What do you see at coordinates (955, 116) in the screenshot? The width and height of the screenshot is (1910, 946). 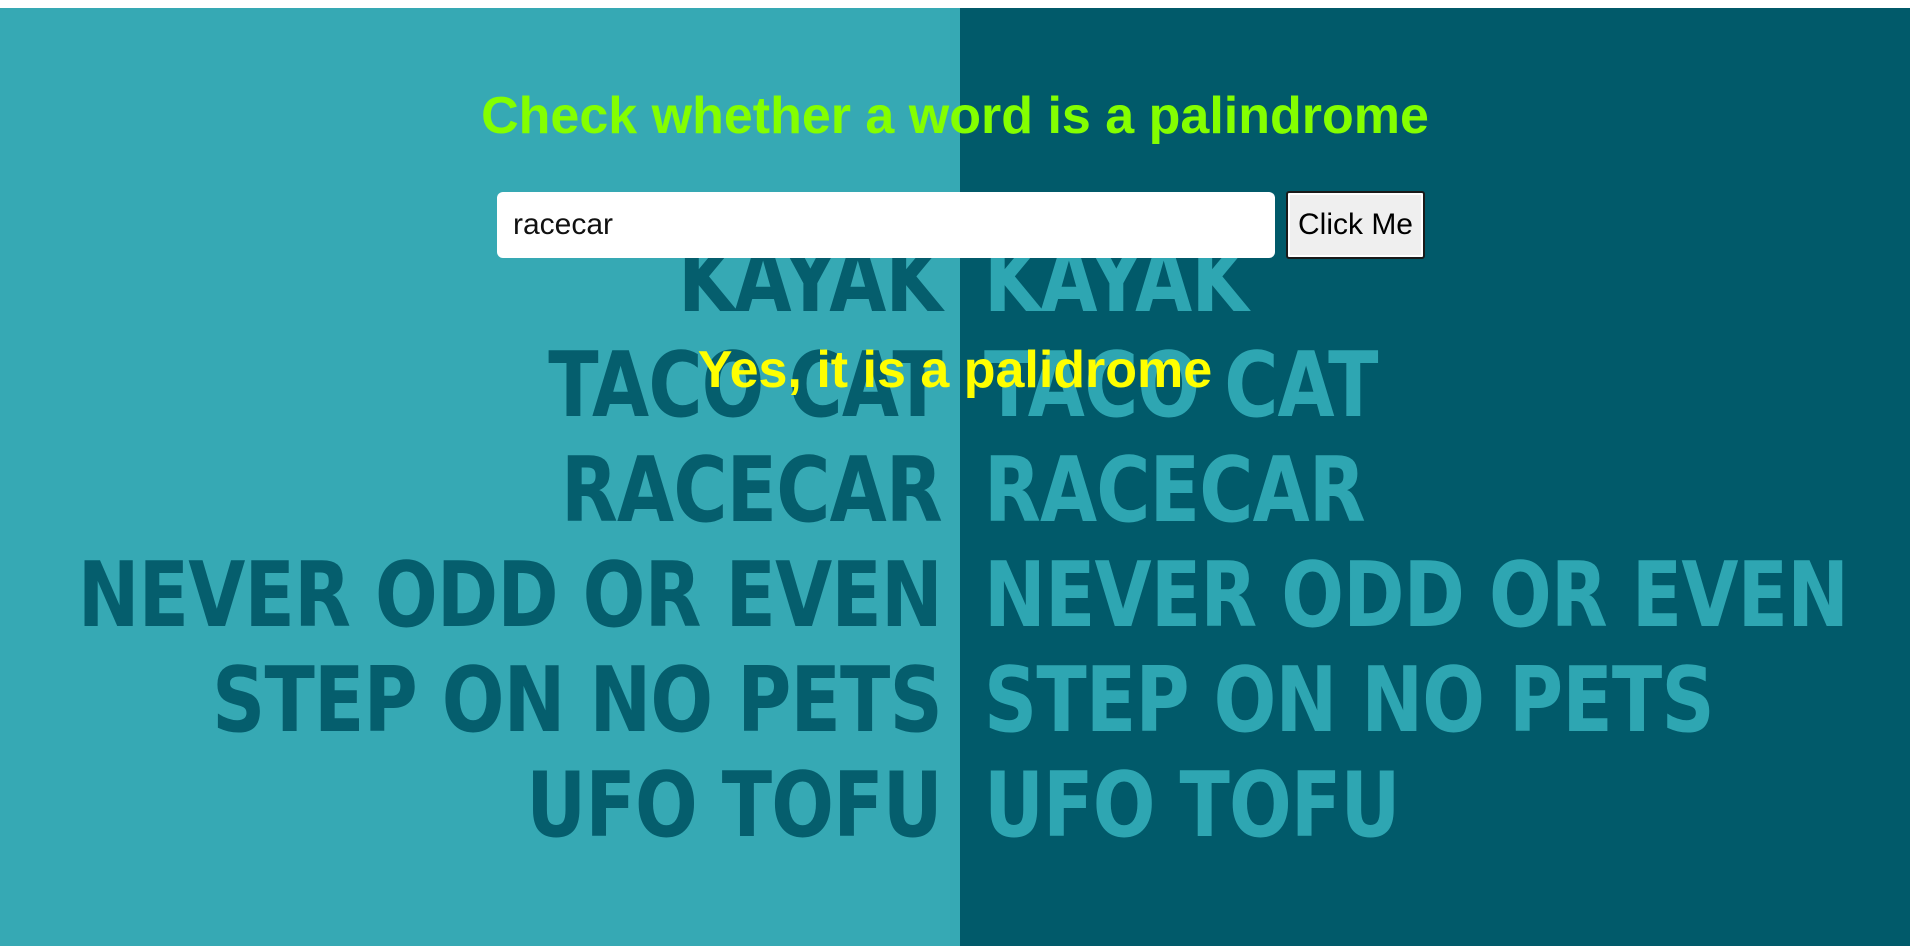 I see `page-title: Check whether a word is a palindrome` at bounding box center [955, 116].